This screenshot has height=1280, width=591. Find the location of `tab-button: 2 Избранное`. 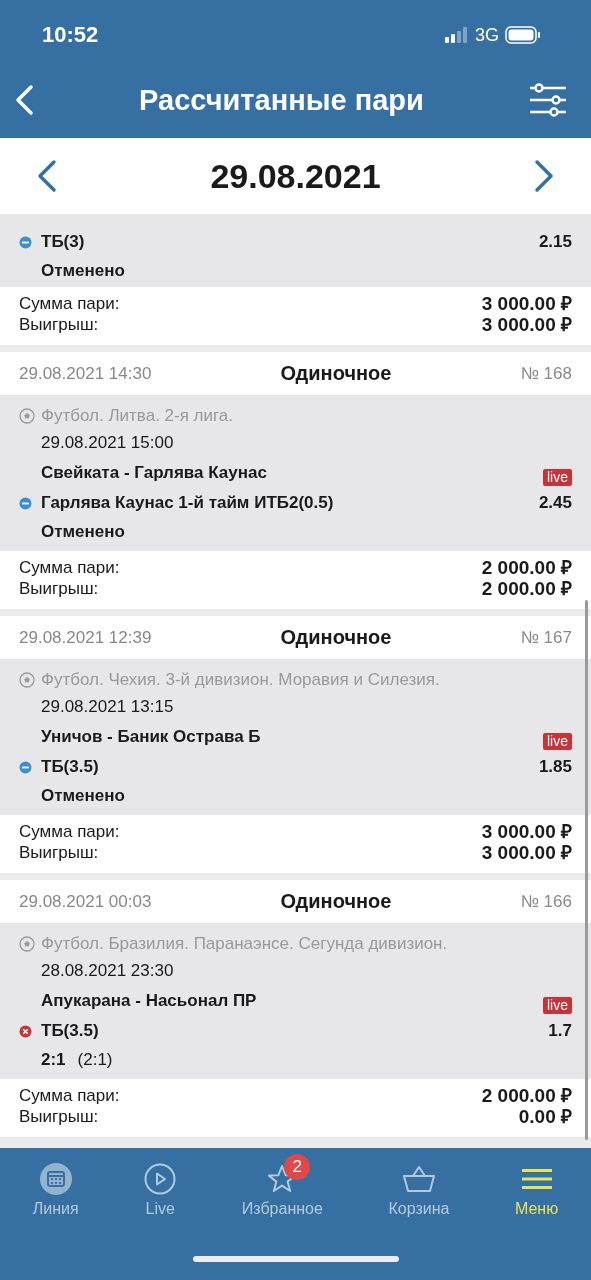

tab-button: 2 Избранное is located at coordinates (282, 1185).